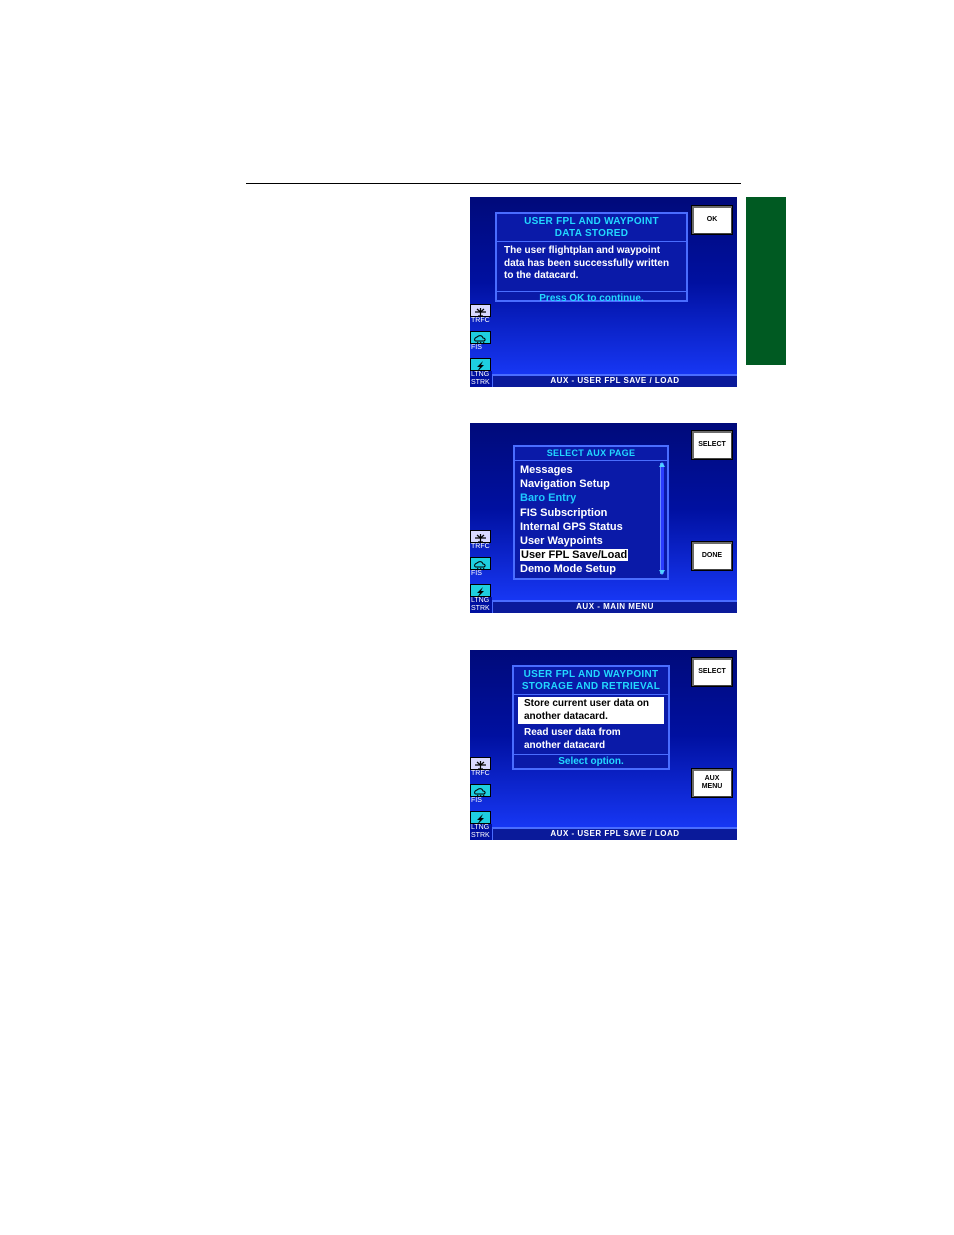 The image size is (954, 1235). What do you see at coordinates (591, 541) in the screenshot?
I see `menu-item-user-waypoints: User Waypoints` at bounding box center [591, 541].